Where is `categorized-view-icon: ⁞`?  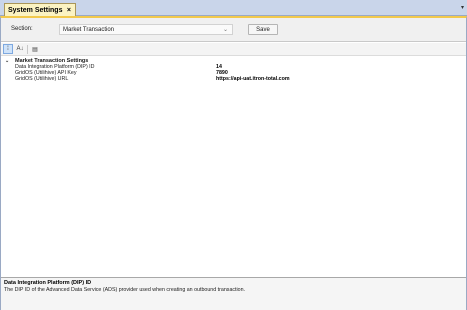 categorized-view-icon: ⁞ is located at coordinates (8, 49).